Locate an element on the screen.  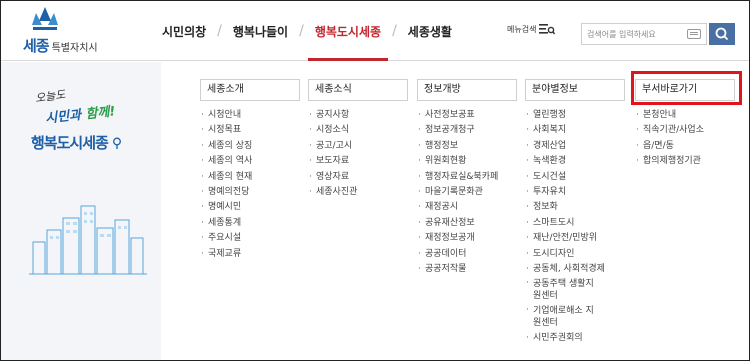
menu-item: 공고/고시 is located at coordinates (358, 147).